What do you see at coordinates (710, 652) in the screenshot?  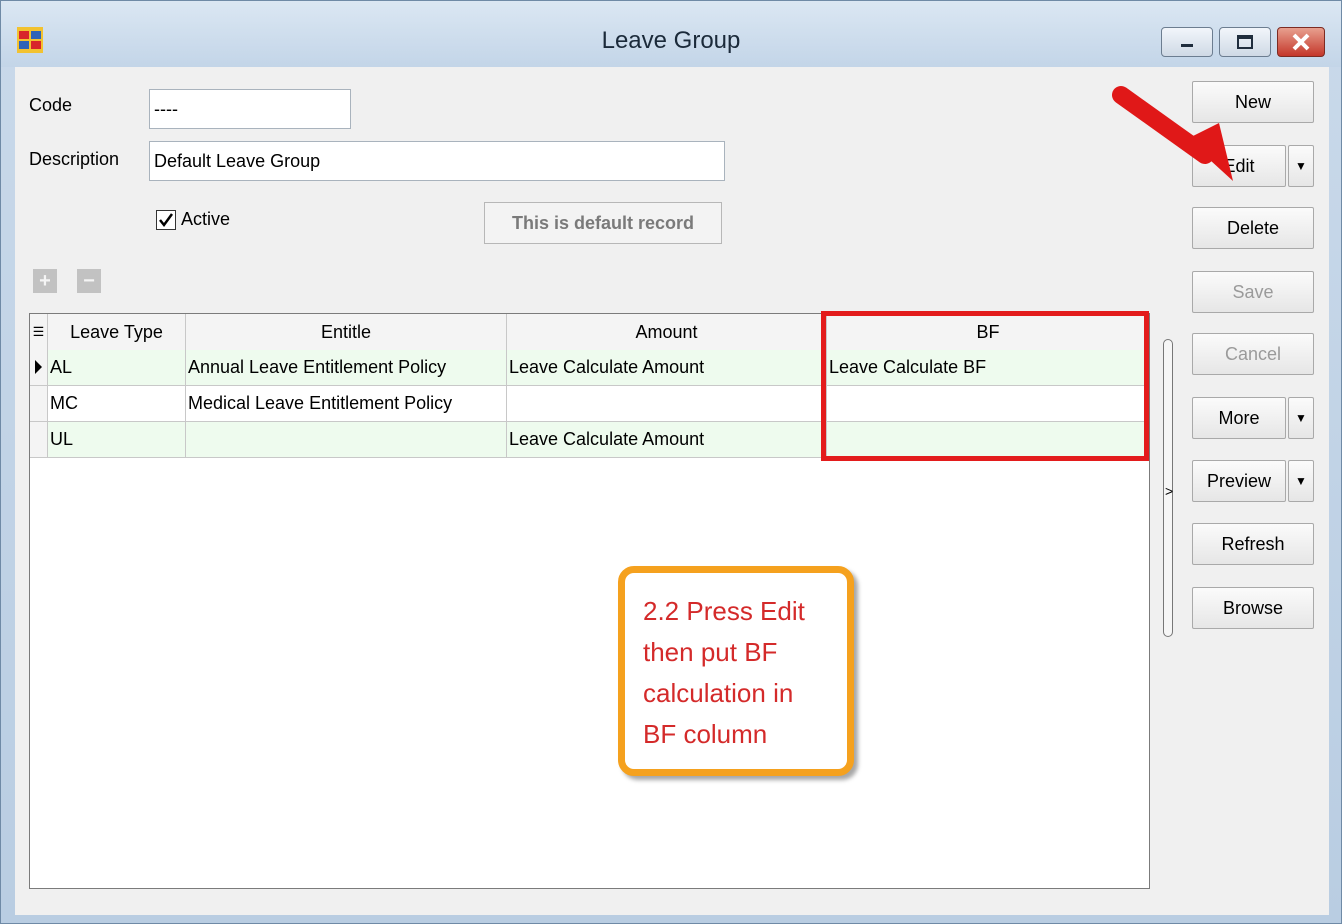 I see `callout-line-2: then put BF` at bounding box center [710, 652].